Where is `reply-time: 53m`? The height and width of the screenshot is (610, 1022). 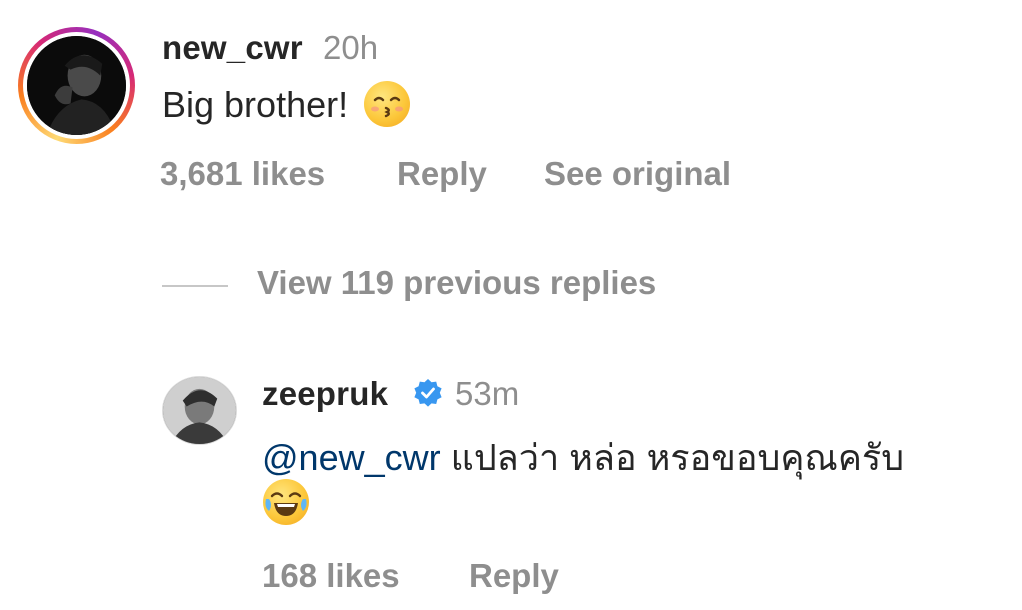
reply-time: 53m is located at coordinates (487, 393).